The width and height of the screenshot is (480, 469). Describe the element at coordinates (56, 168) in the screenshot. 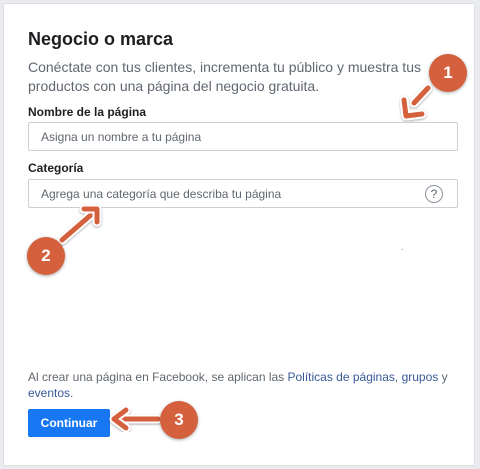

I see `category-label: Categoría` at that location.